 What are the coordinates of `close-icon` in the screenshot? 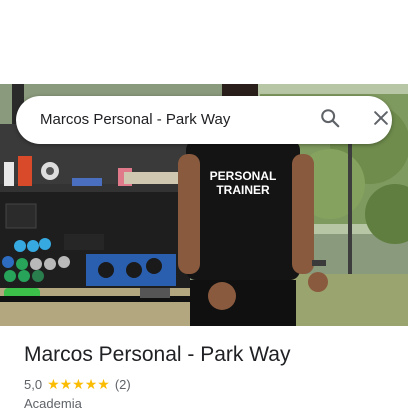 It's located at (381, 120).